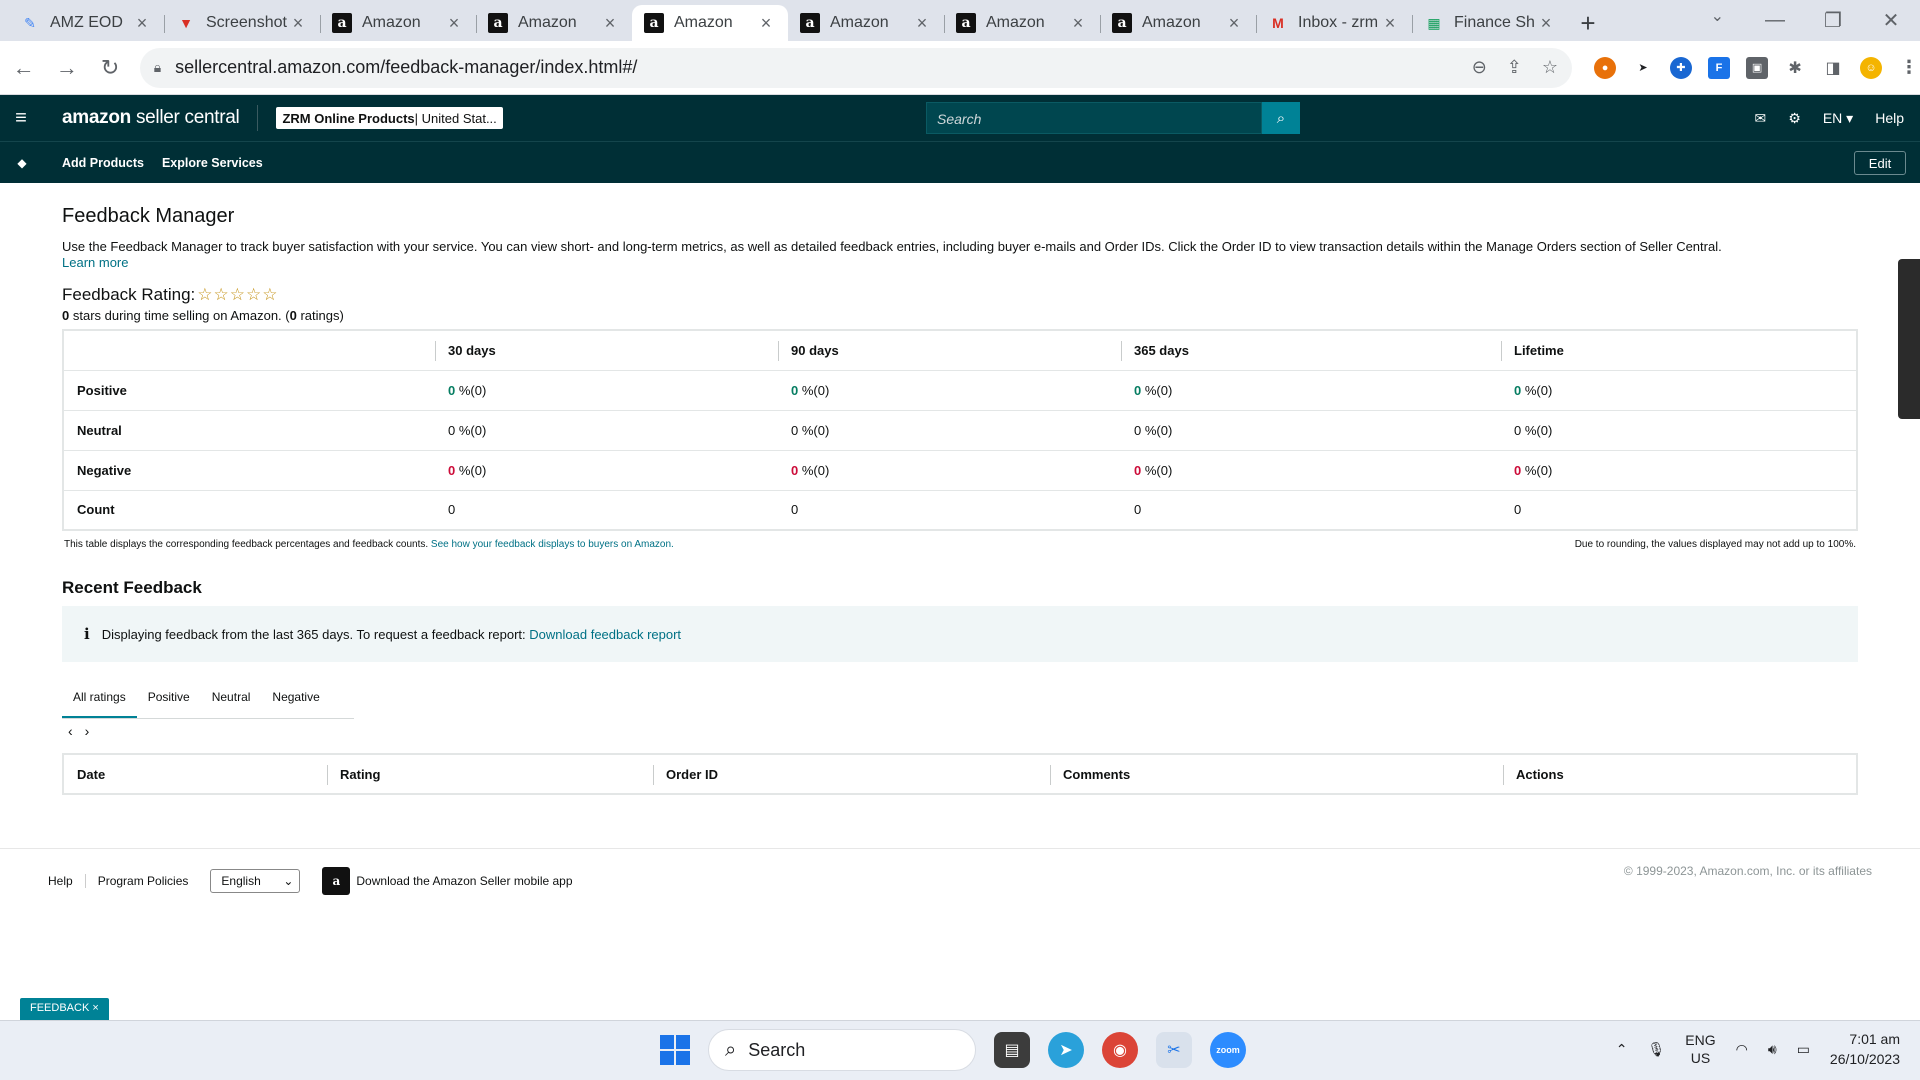 This screenshot has height=1080, width=1920. I want to click on column-header: Date, so click(195, 774).